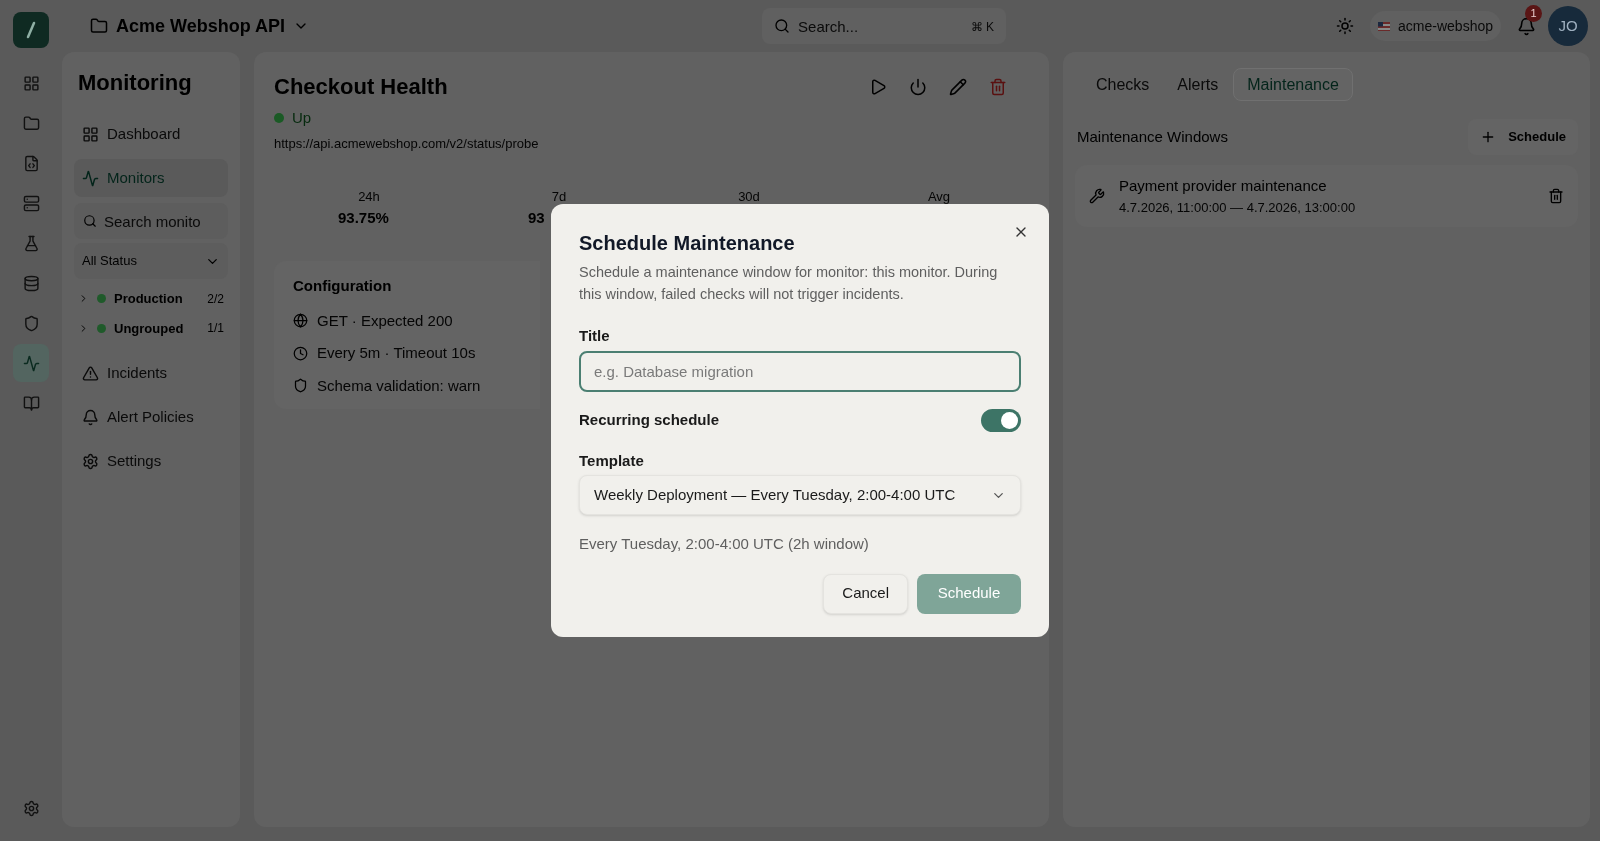 The width and height of the screenshot is (1600, 841). What do you see at coordinates (31, 243) in the screenshot?
I see `flask-icon` at bounding box center [31, 243].